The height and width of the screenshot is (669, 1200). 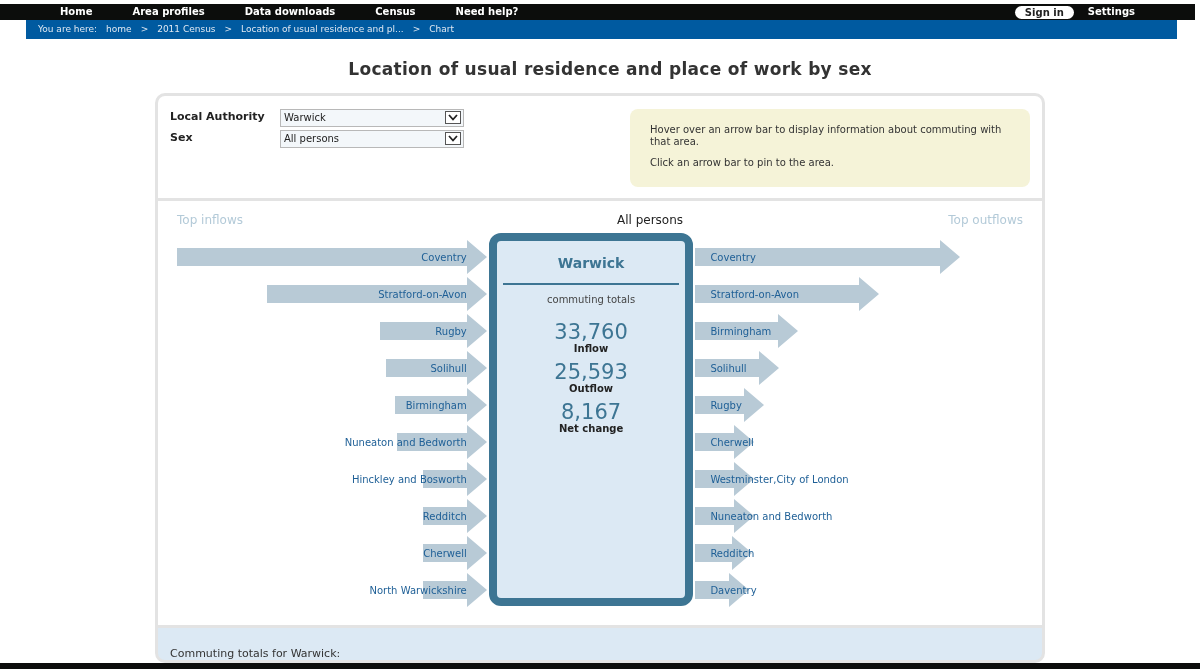 What do you see at coordinates (290, 12) in the screenshot?
I see `nav-link: Data downloads` at bounding box center [290, 12].